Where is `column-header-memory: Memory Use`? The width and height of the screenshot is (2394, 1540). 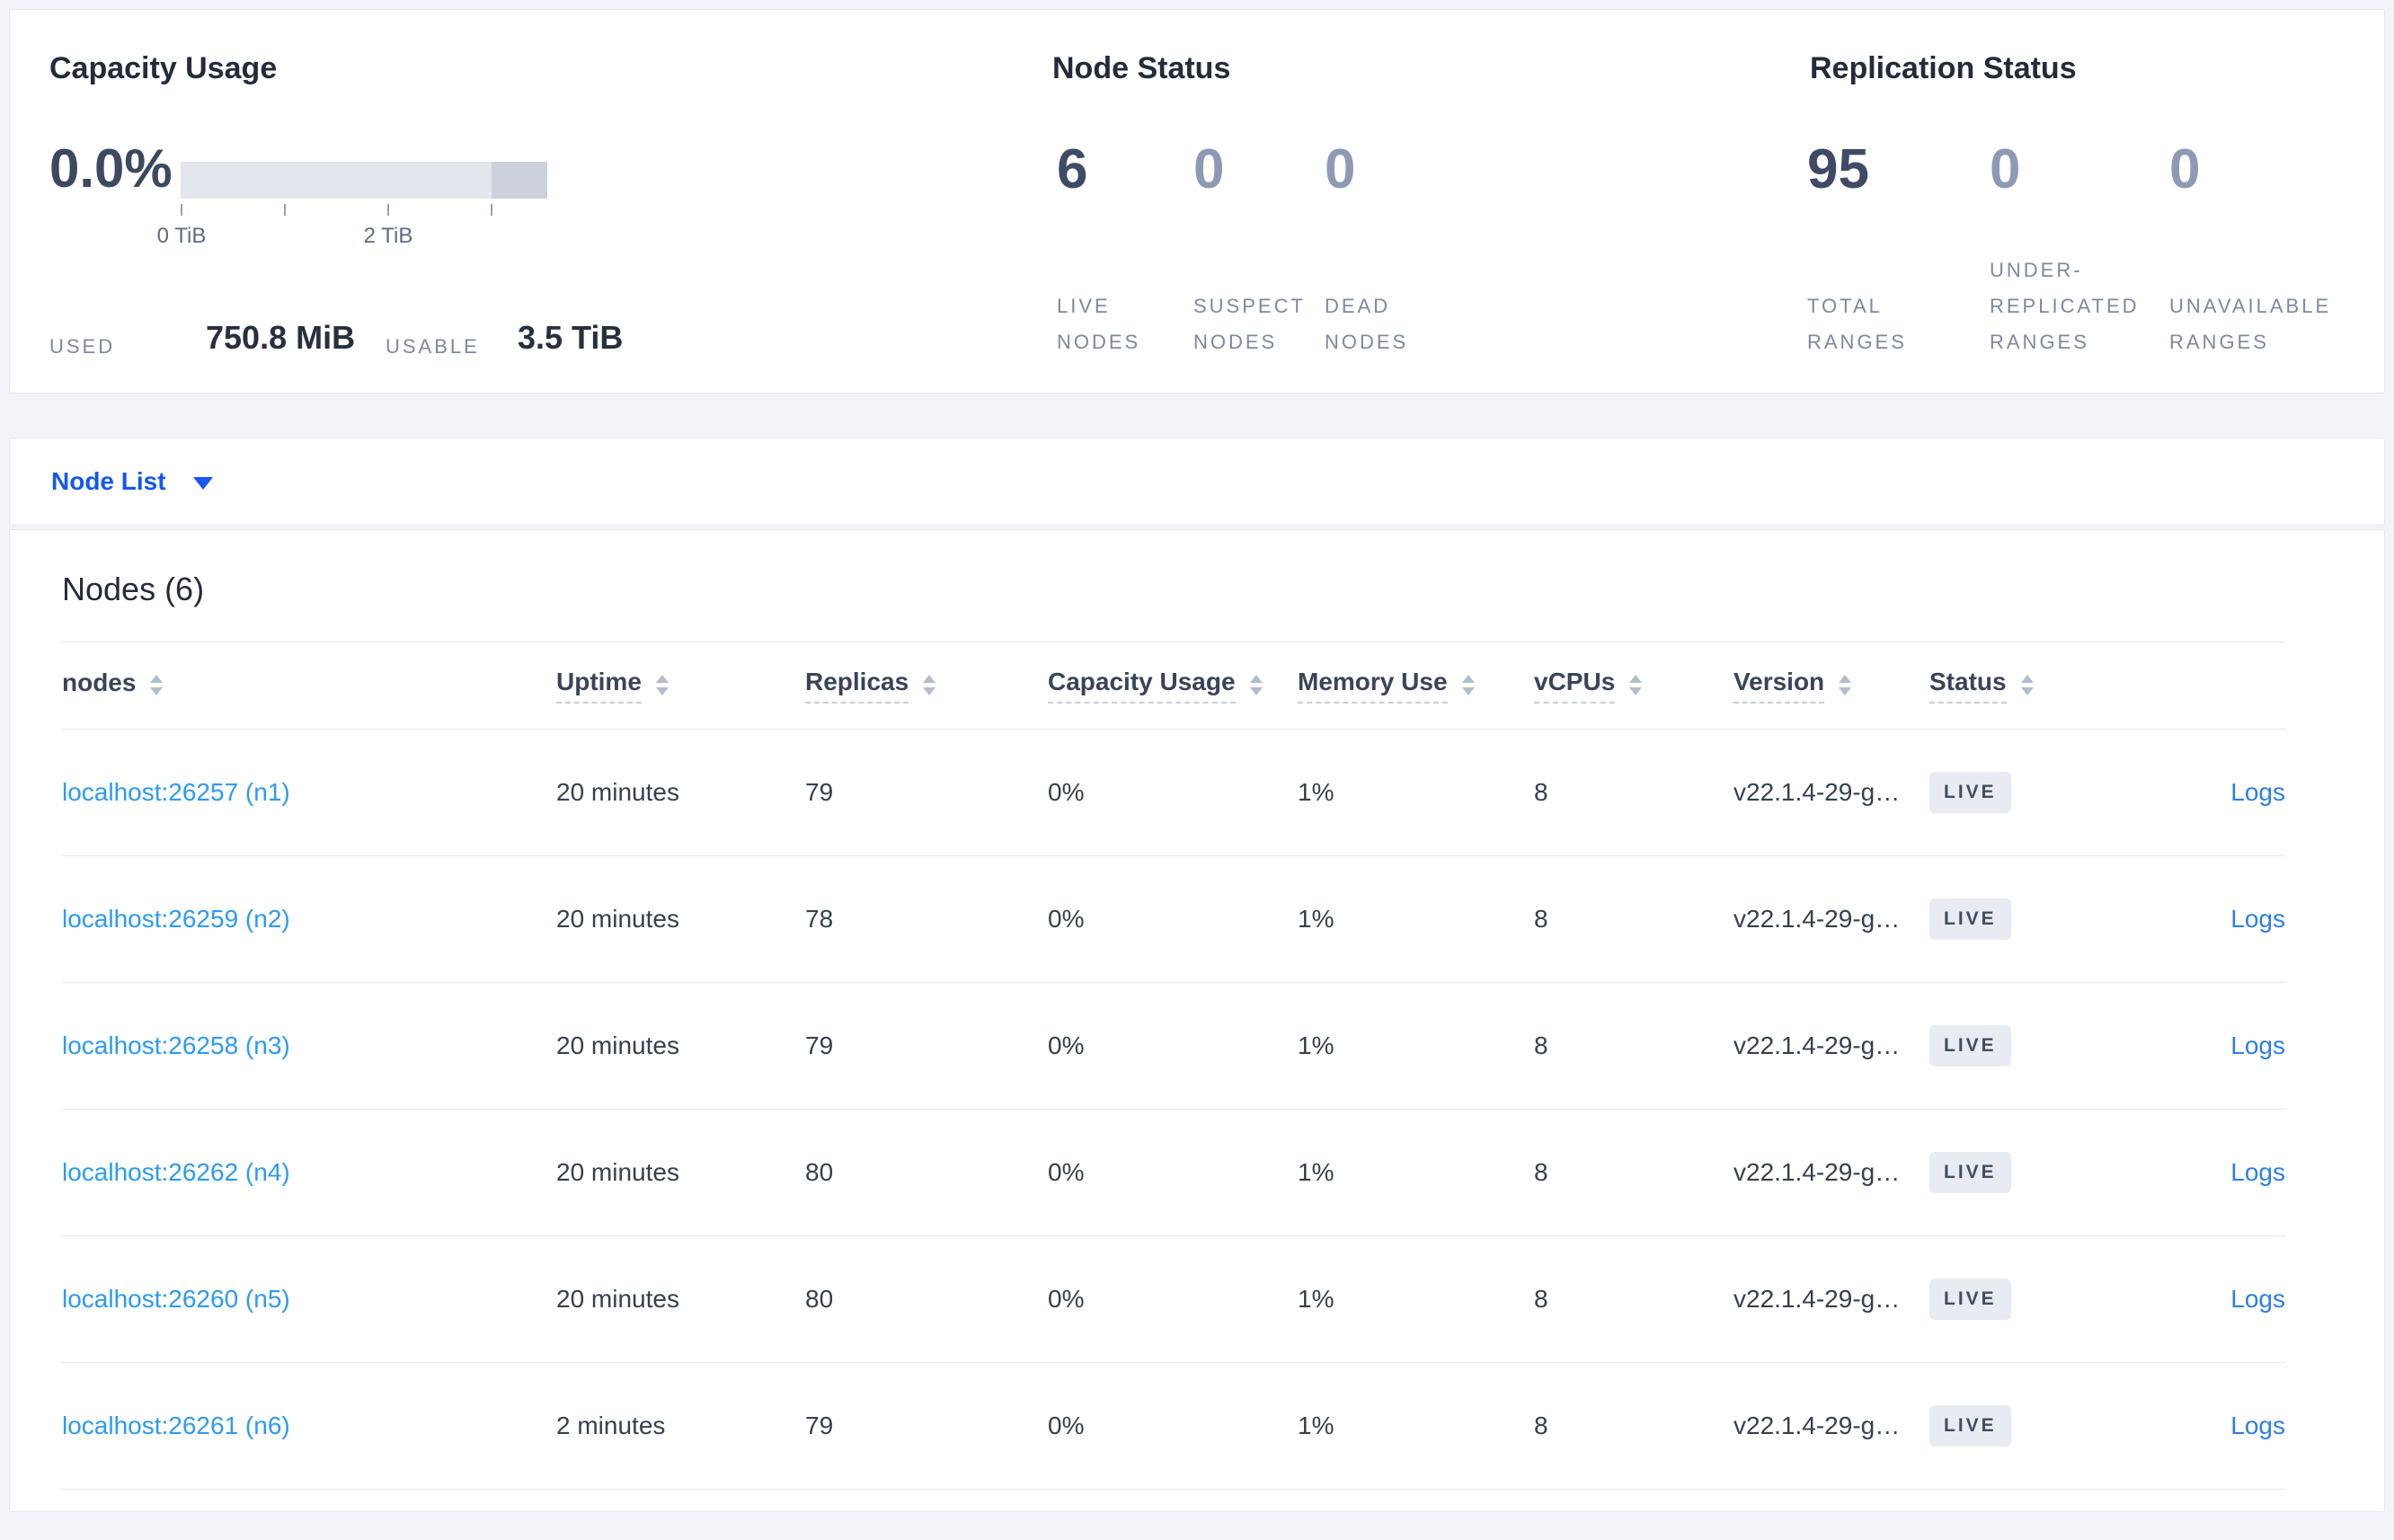
column-header-memory: Memory Use is located at coordinates (1416, 686).